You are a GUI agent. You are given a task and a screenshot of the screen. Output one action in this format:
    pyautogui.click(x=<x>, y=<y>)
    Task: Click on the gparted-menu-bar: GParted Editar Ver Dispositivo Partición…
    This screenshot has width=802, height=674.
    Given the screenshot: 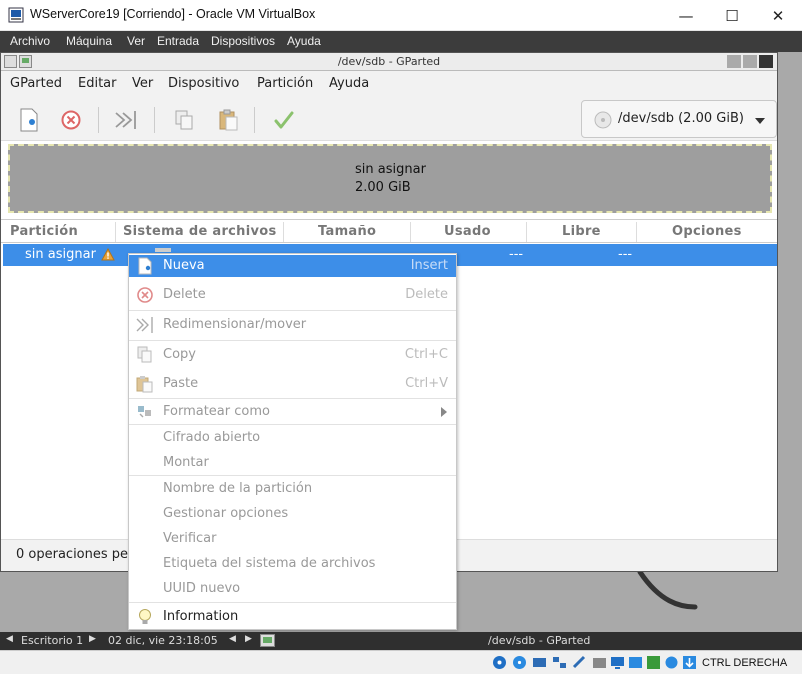 What is the action you would take?
    pyautogui.click(x=389, y=84)
    